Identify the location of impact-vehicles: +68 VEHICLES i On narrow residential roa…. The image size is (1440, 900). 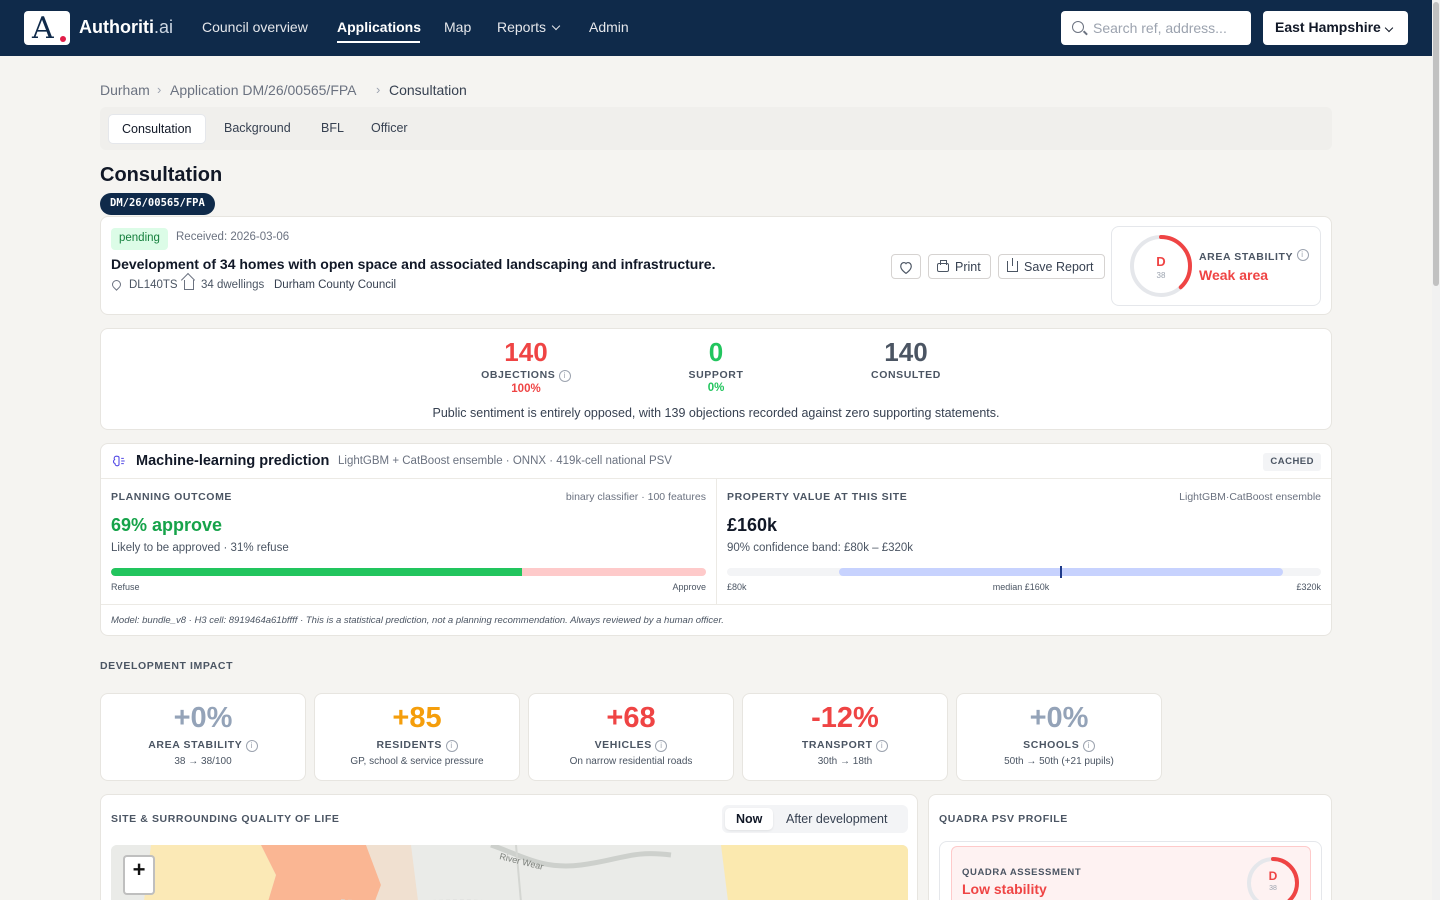
(631, 737).